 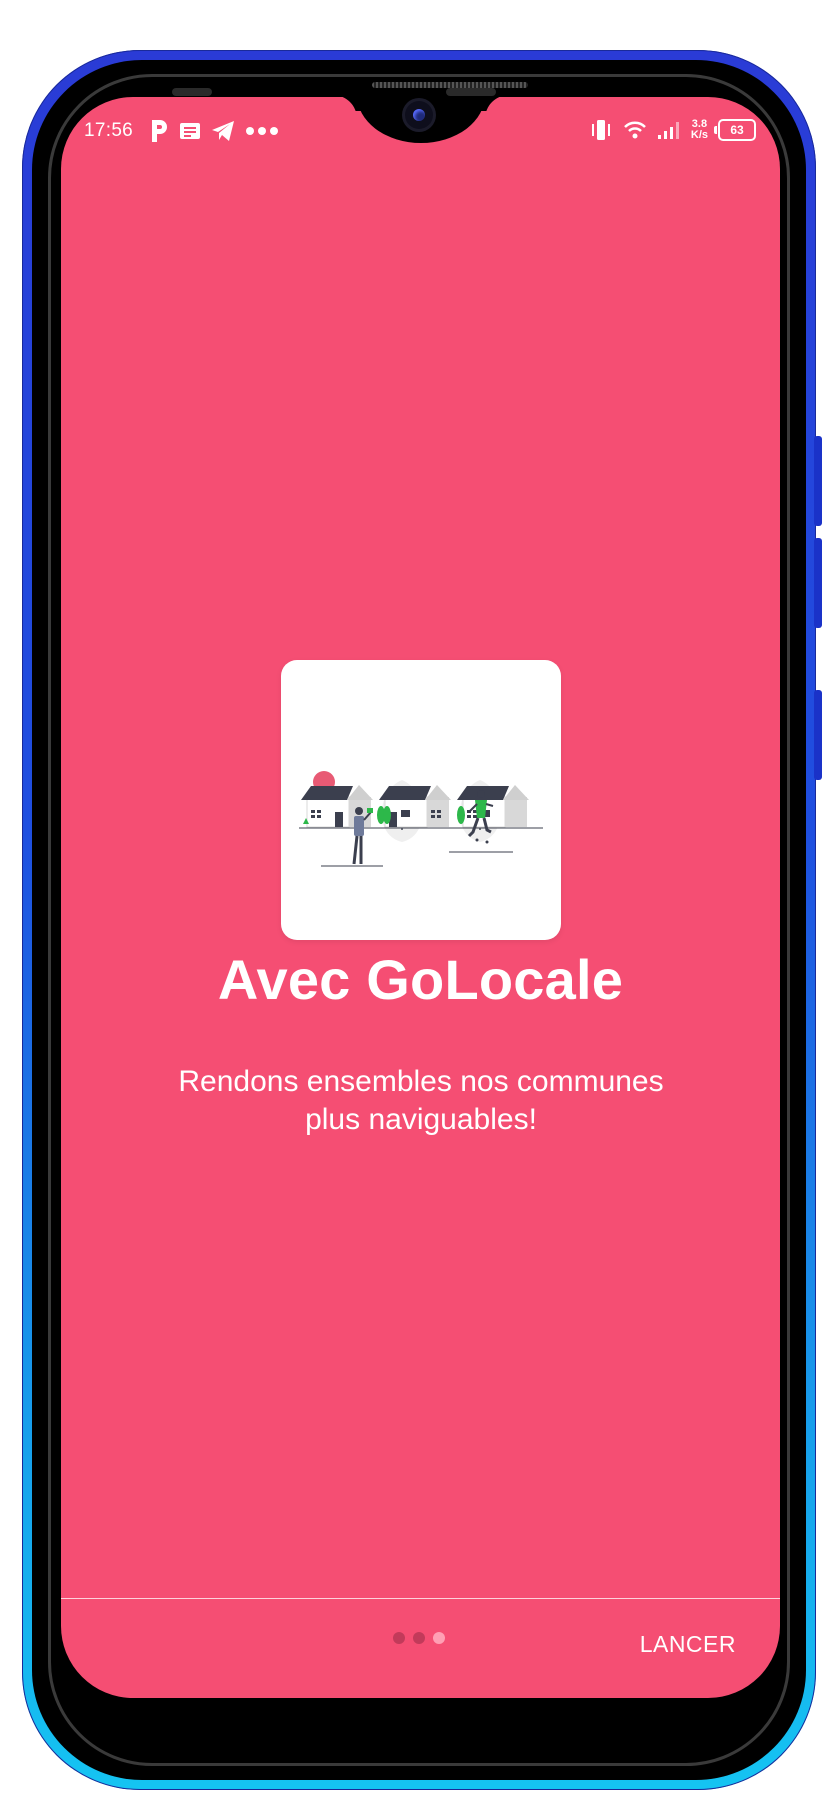 I want to click on battery-indicator: 63, so click(x=735, y=130).